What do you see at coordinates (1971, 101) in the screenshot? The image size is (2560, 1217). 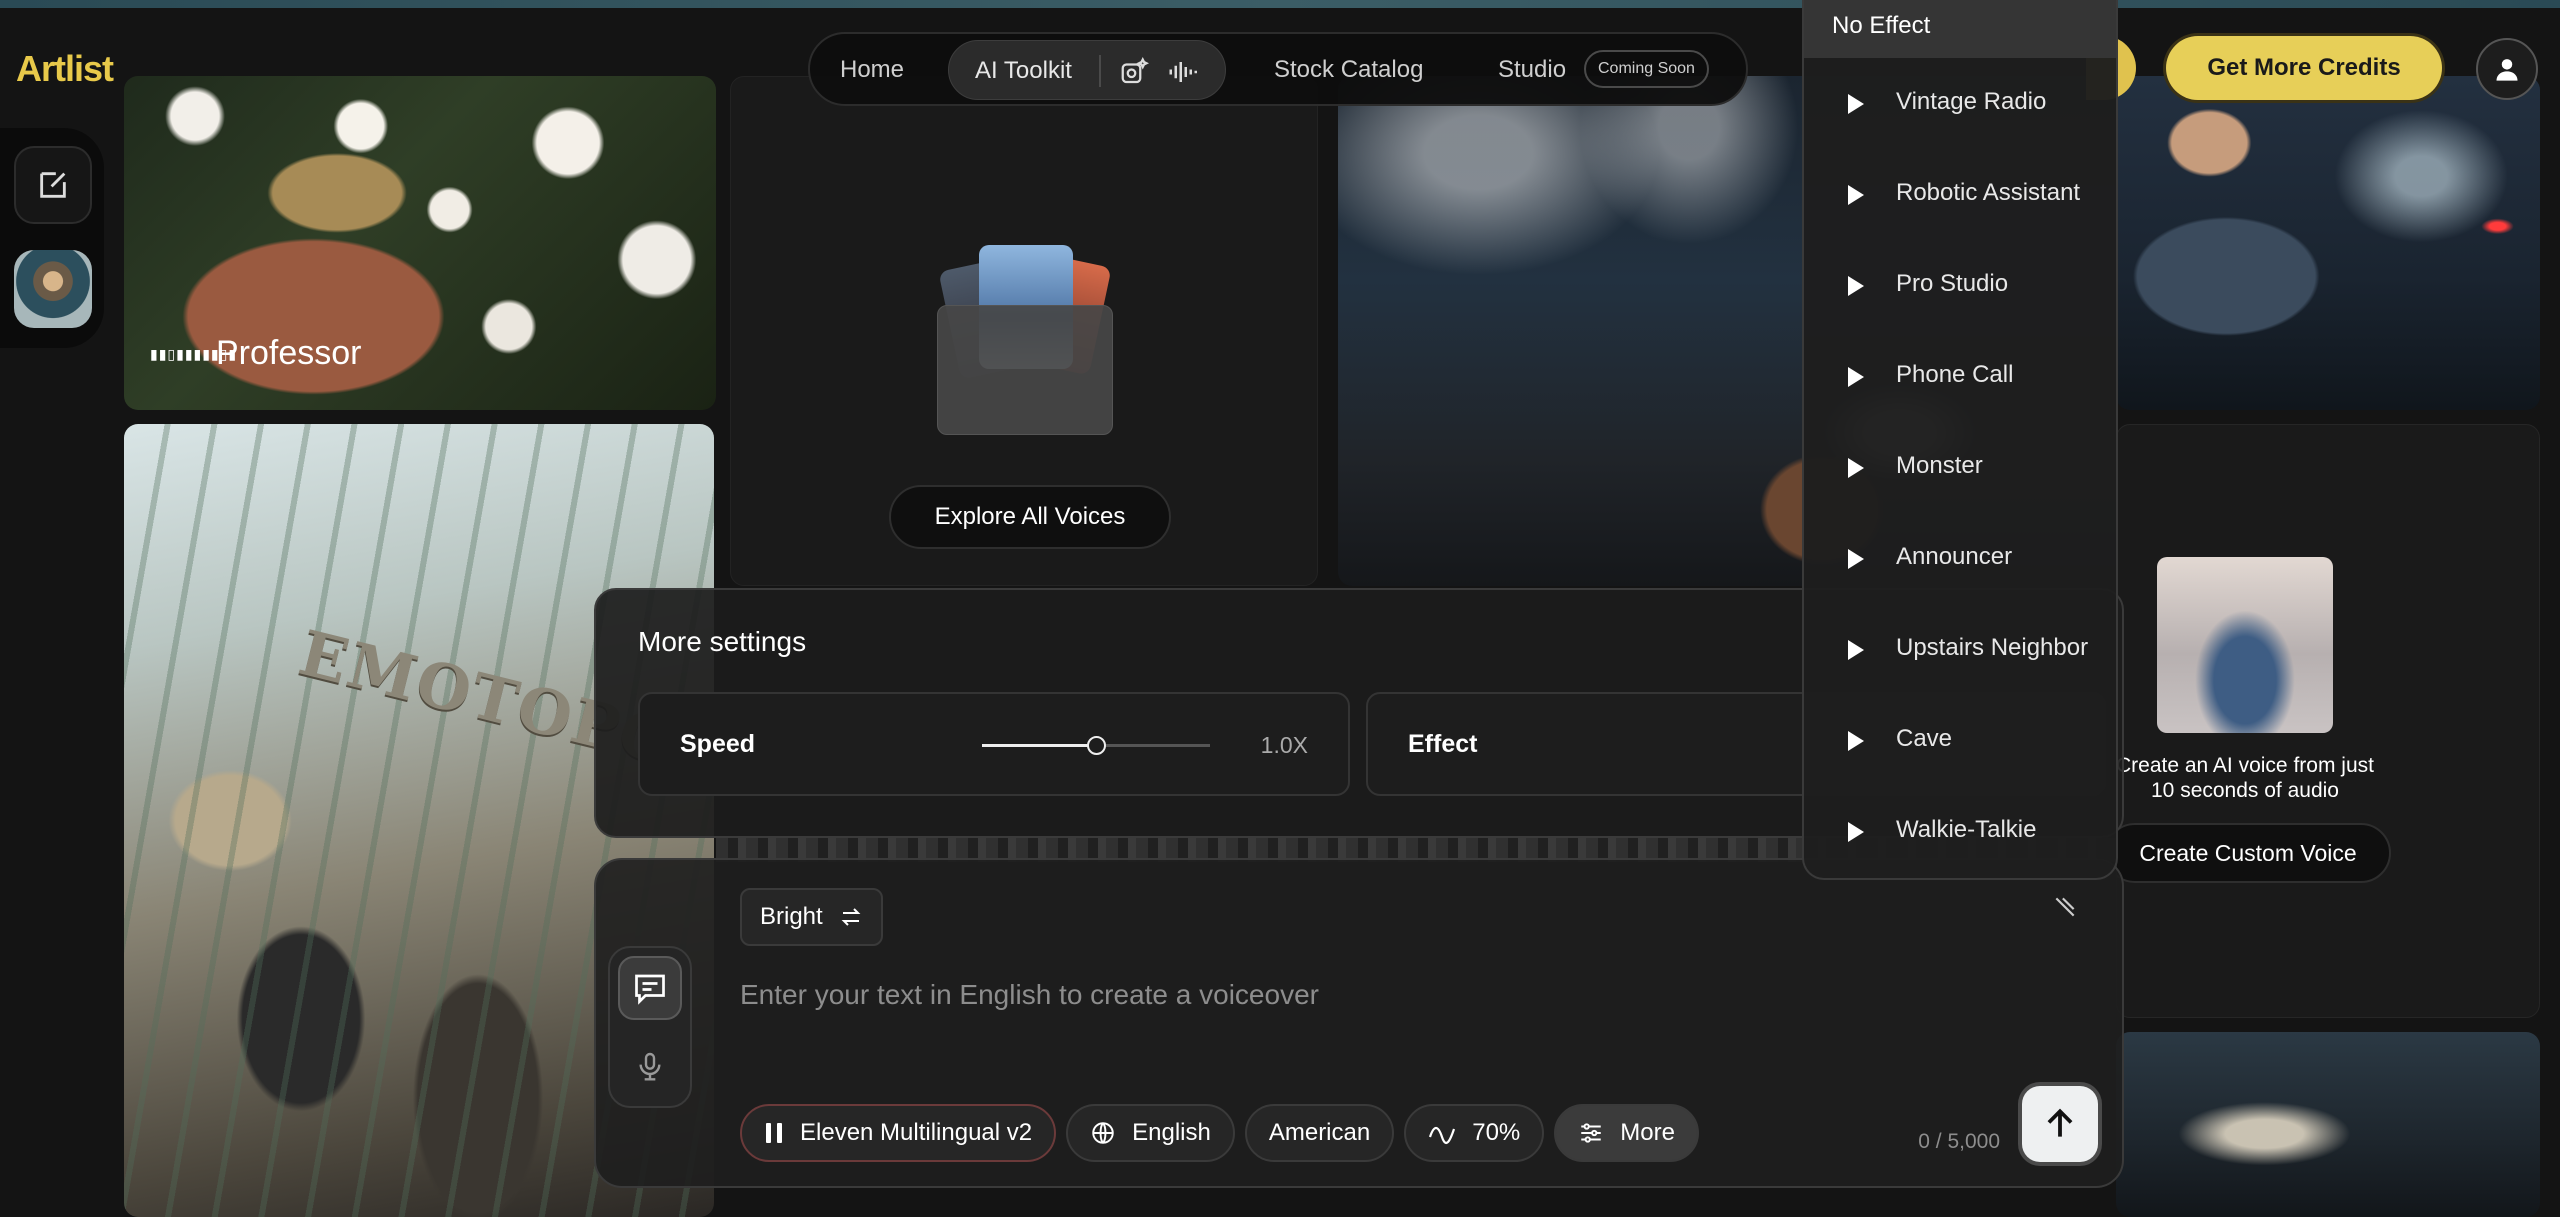 I see `effect-option-label: Vintage Radio` at bounding box center [1971, 101].